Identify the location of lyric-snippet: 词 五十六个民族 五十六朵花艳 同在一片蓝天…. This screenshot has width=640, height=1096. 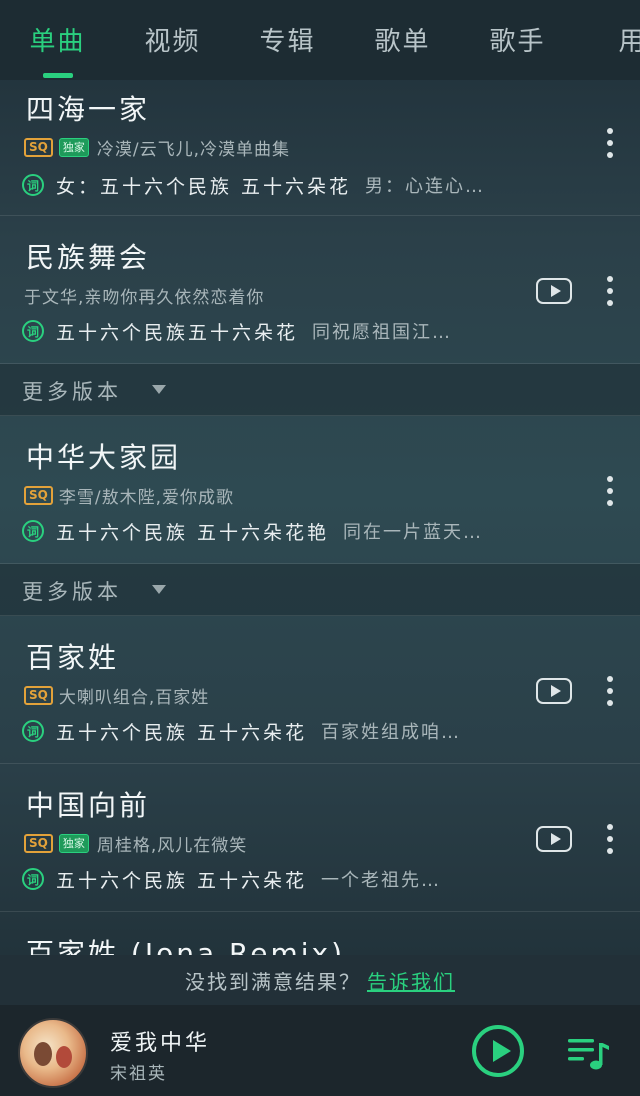
(252, 531).